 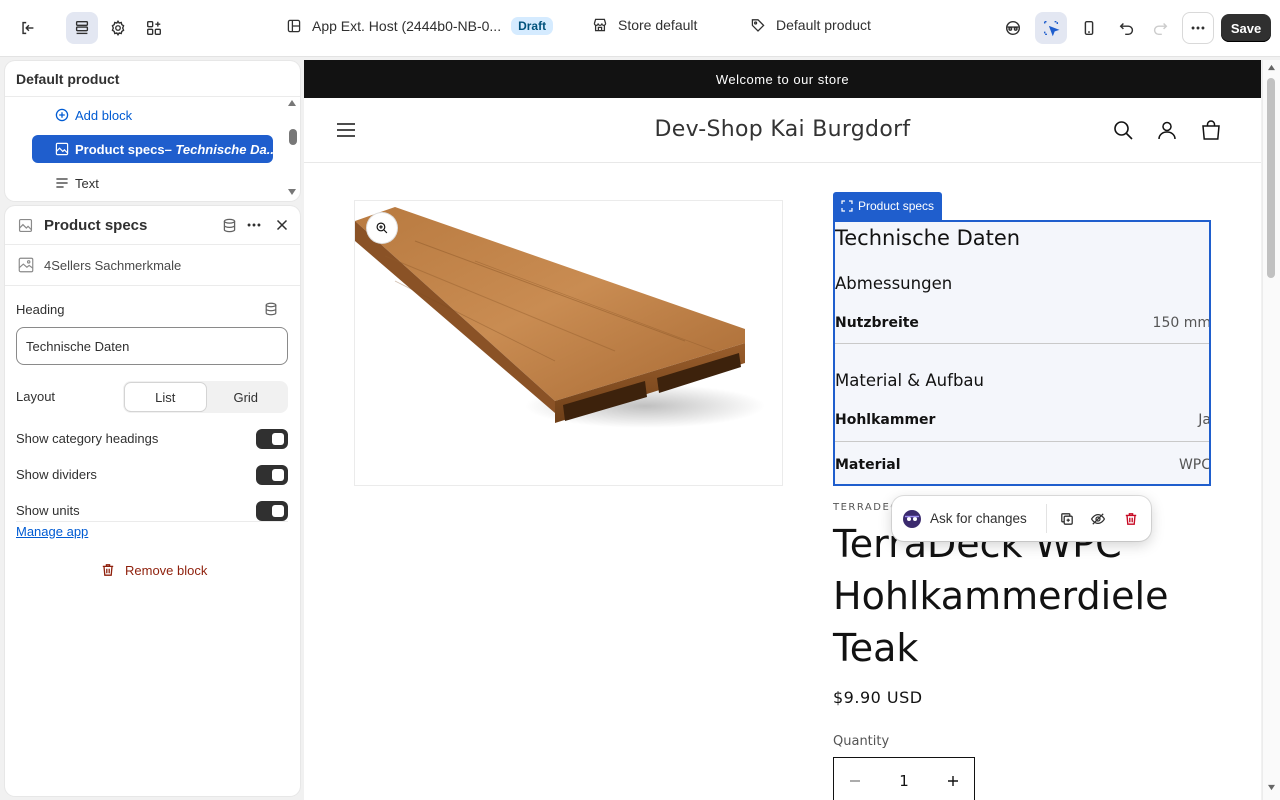 I want to click on show-category-headings-label: Show category headings, so click(x=87, y=438).